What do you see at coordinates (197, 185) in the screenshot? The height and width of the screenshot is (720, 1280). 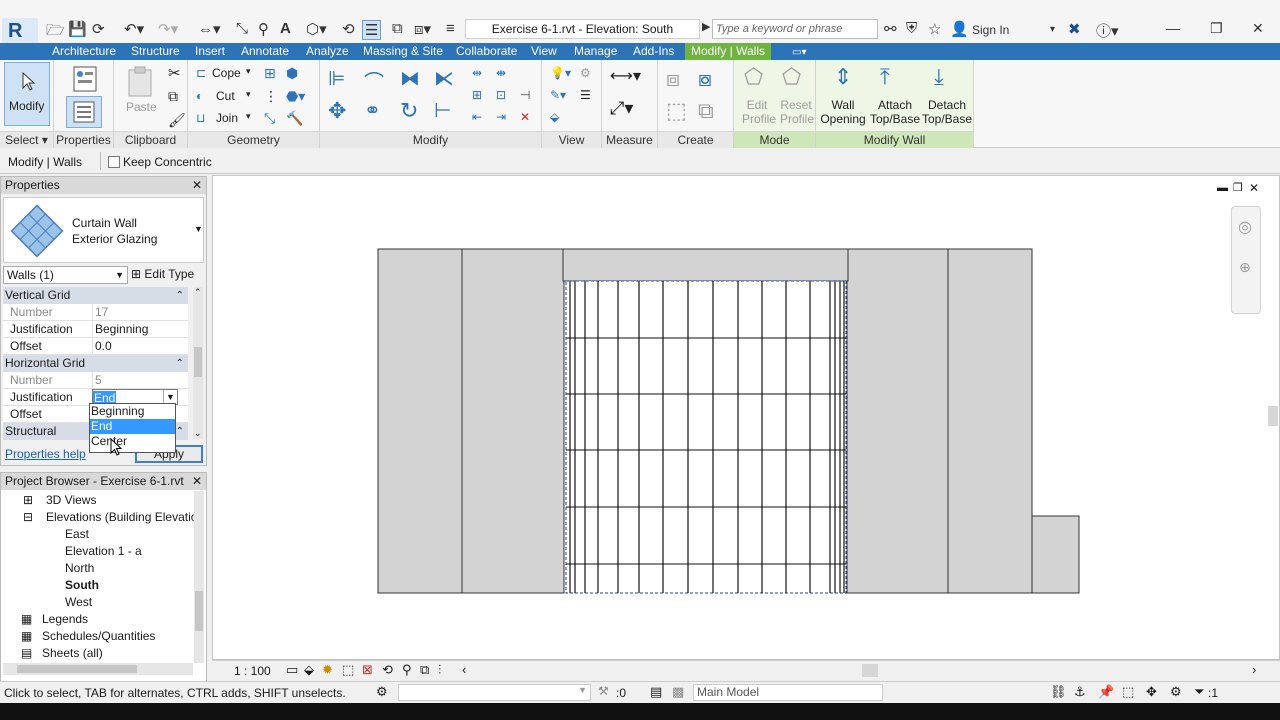 I see `close-properties-icon: ✕` at bounding box center [197, 185].